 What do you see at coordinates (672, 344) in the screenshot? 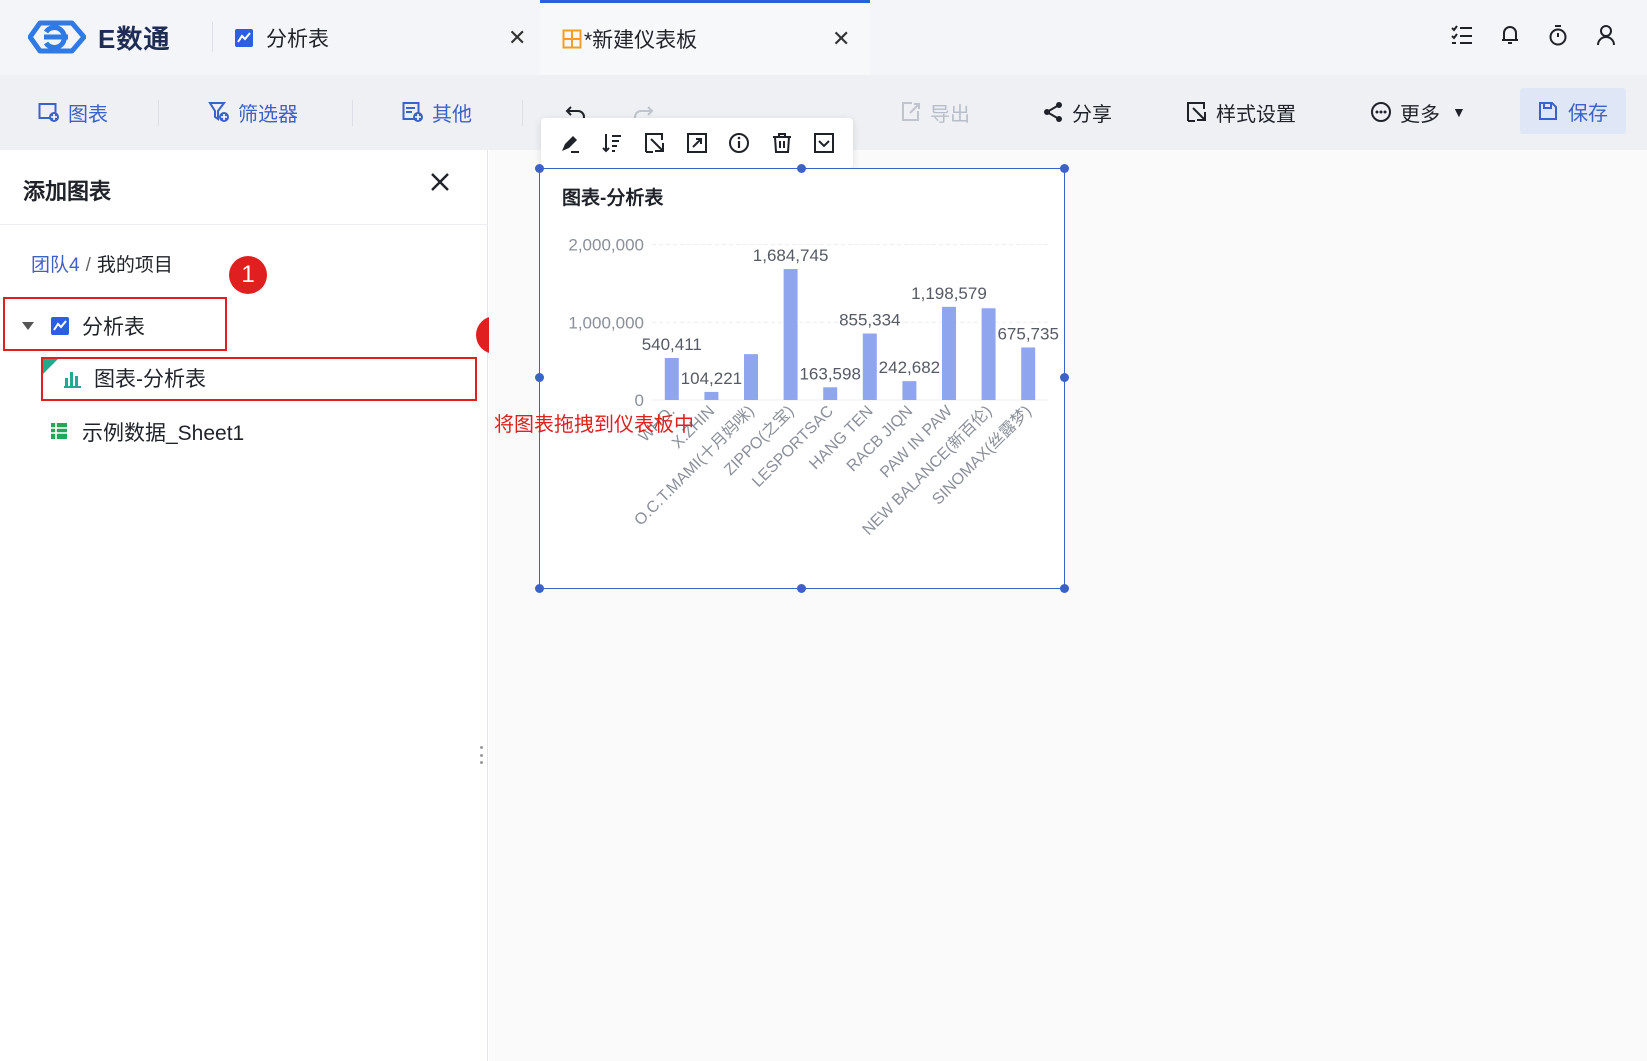
I see `data-label: 540,411` at bounding box center [672, 344].